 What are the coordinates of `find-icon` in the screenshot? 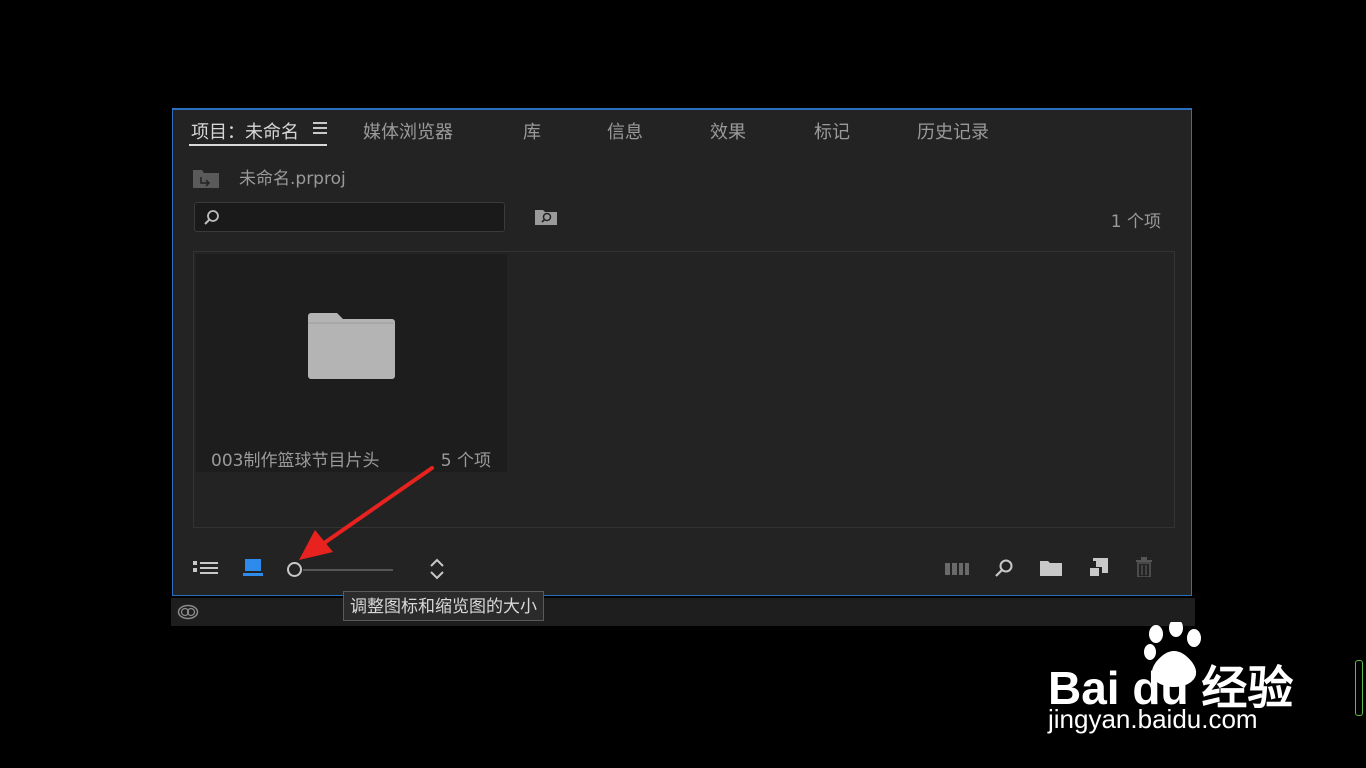 It's located at (1004, 568).